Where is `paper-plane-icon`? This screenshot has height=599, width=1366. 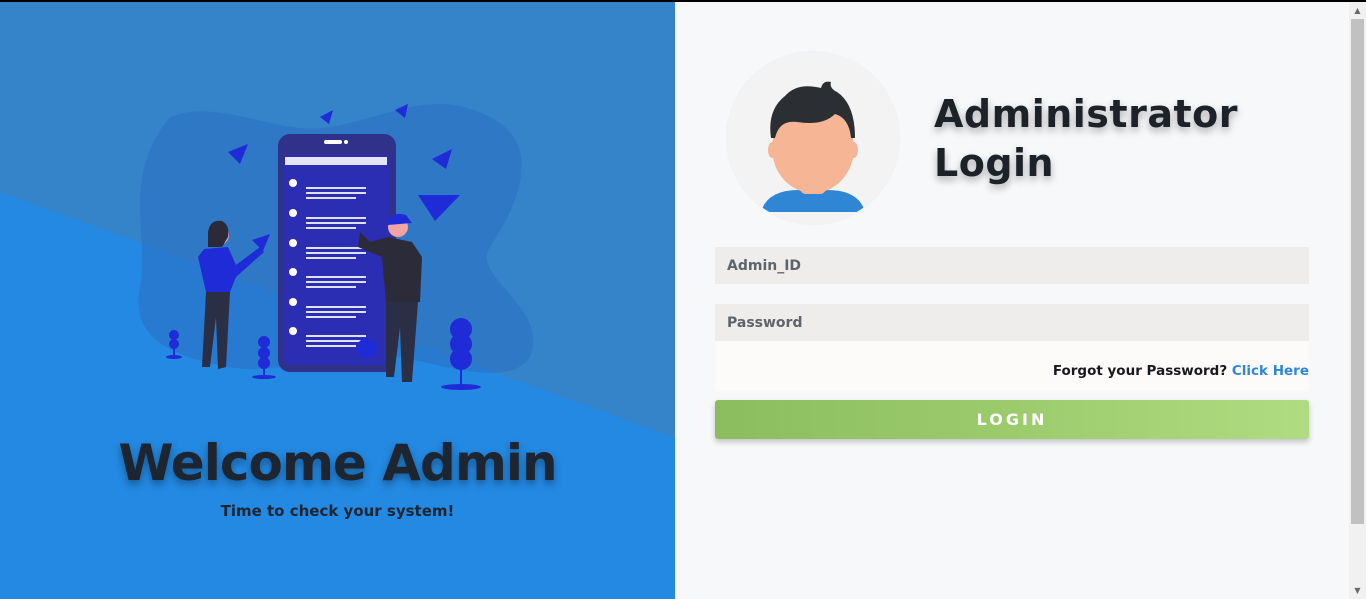 paper-plane-icon is located at coordinates (326, 117).